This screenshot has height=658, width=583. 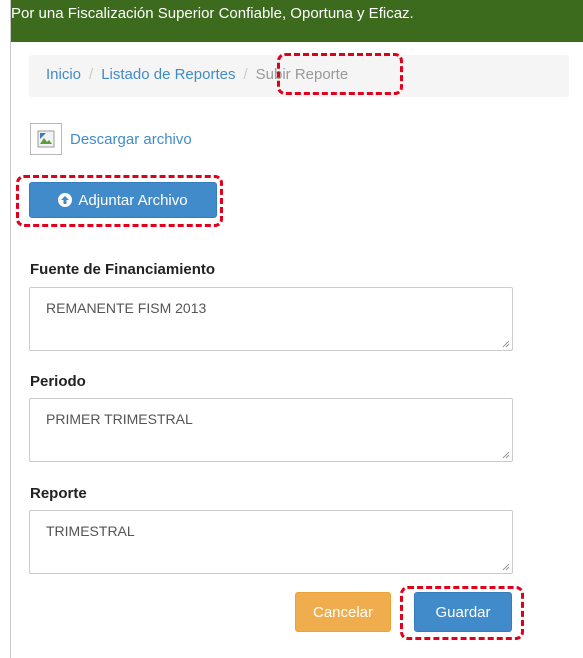 I want to click on breadcrumb: Inicio / Listado de Reportes / Subir Reporte, so click(x=299, y=76).